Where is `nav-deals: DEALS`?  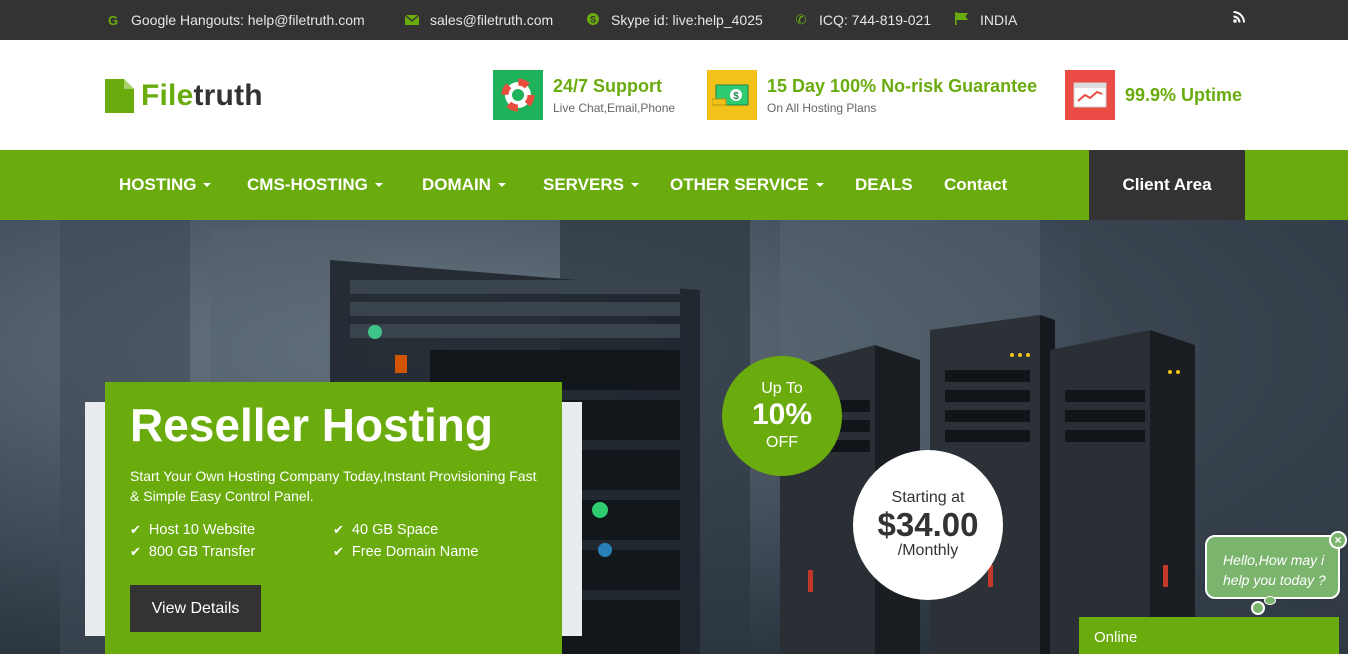 nav-deals: DEALS is located at coordinates (884, 185).